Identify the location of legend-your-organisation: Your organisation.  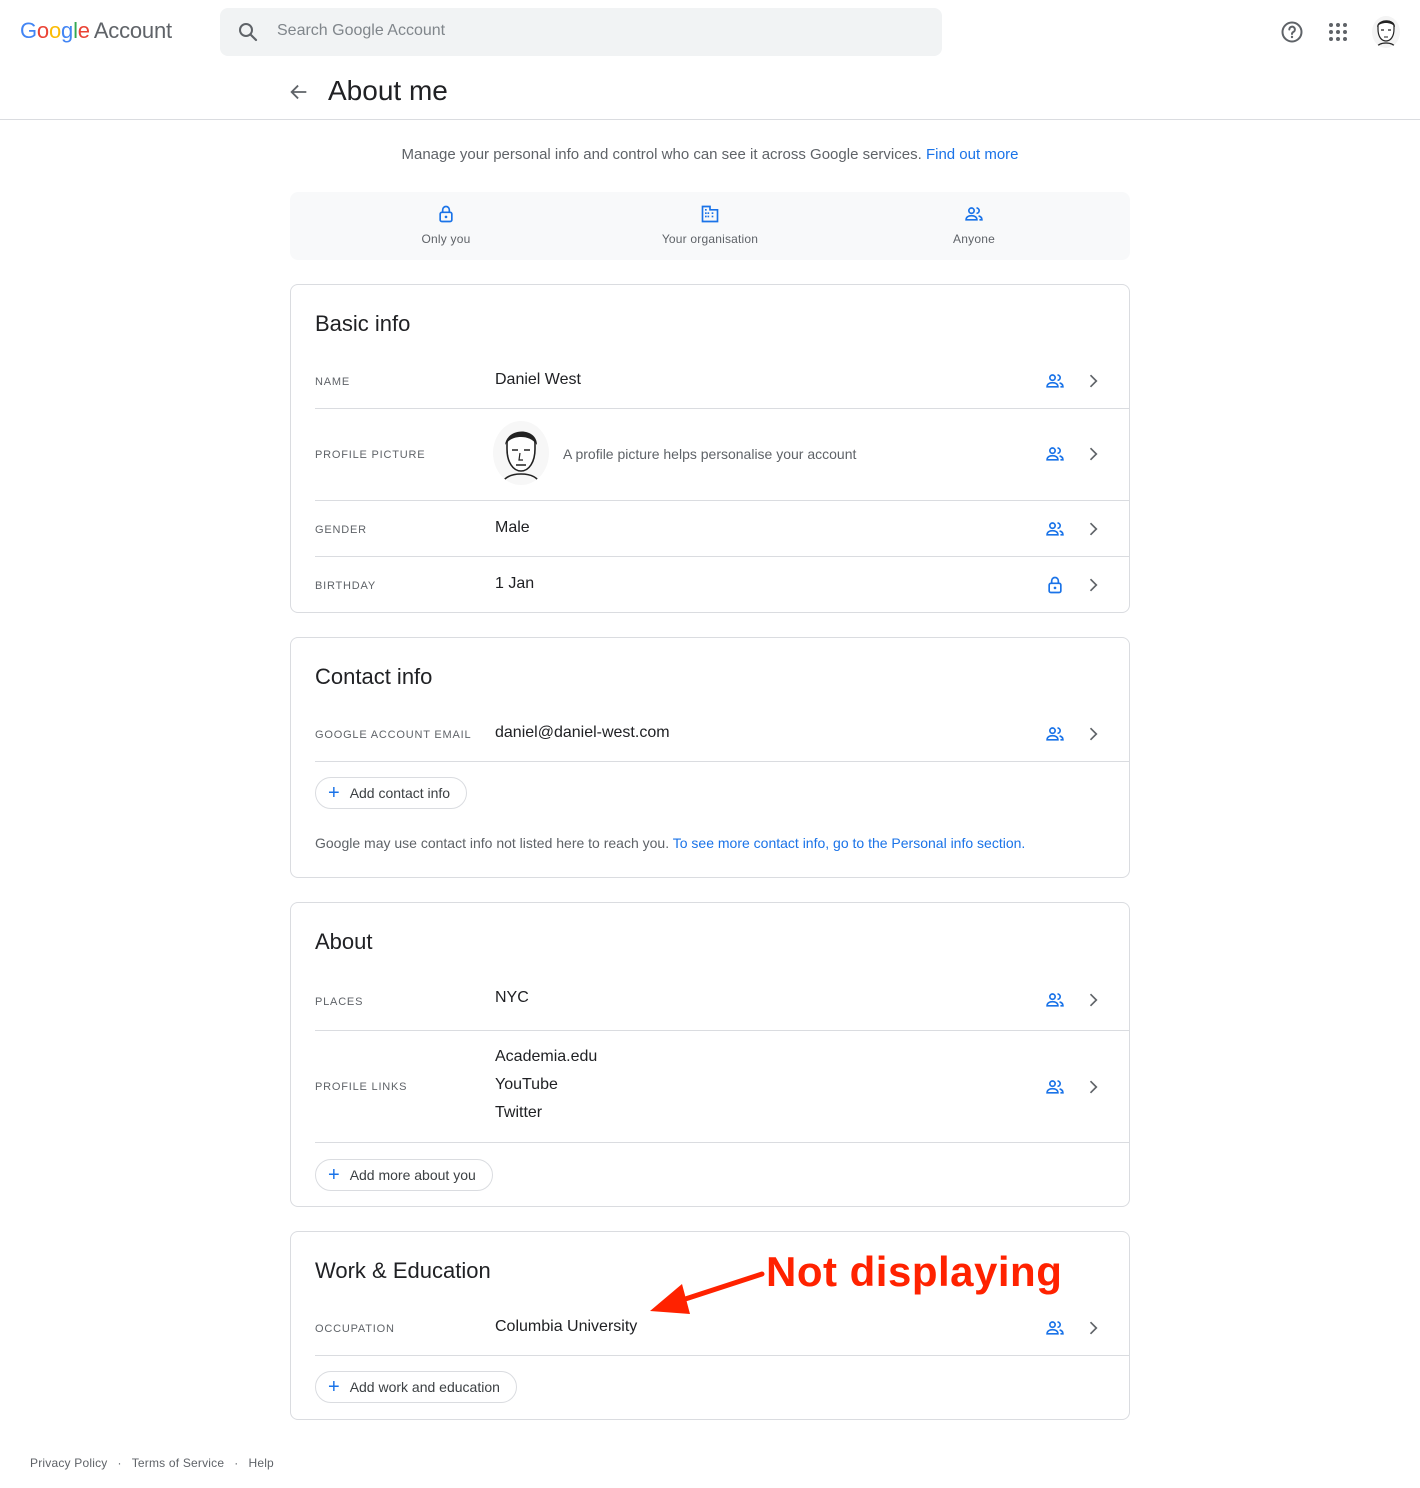
(710, 225).